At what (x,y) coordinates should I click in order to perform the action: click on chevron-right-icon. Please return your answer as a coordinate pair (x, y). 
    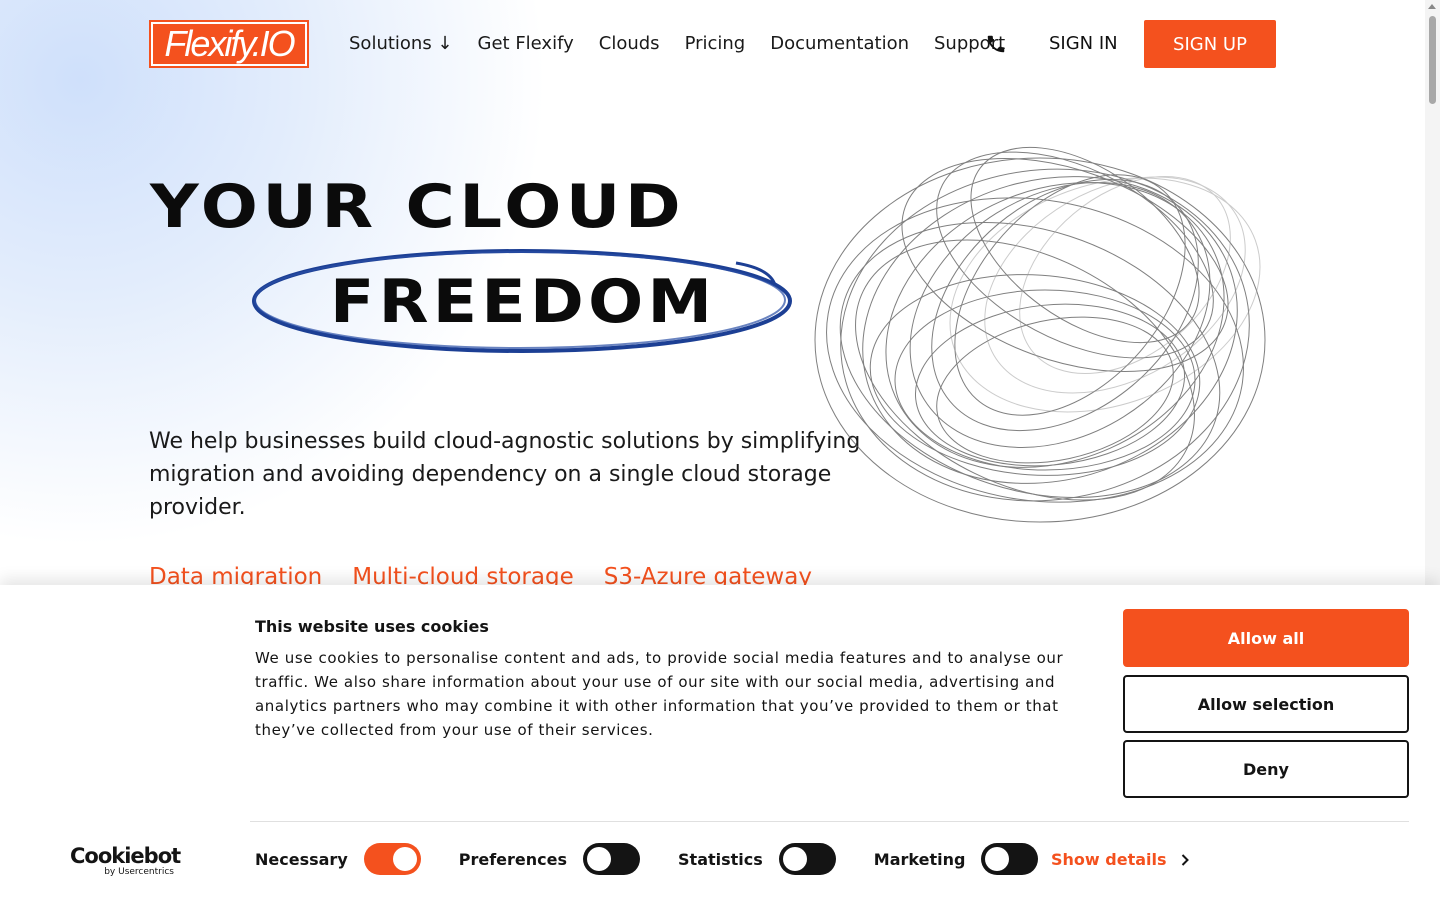
    Looking at the image, I should click on (1185, 859).